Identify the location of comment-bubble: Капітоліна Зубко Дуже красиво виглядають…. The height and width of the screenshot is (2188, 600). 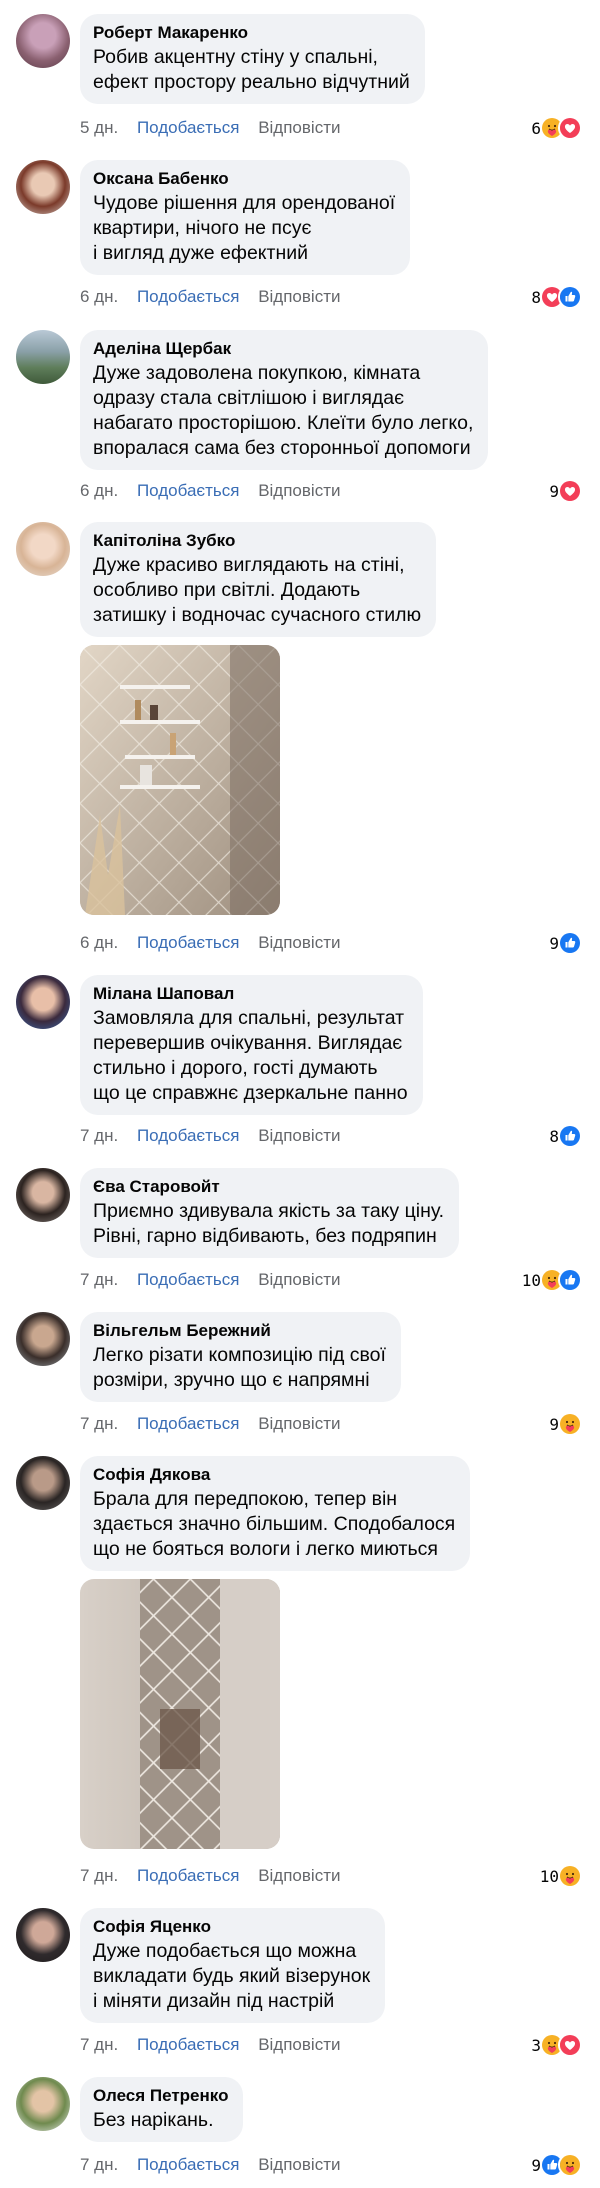
(258, 579).